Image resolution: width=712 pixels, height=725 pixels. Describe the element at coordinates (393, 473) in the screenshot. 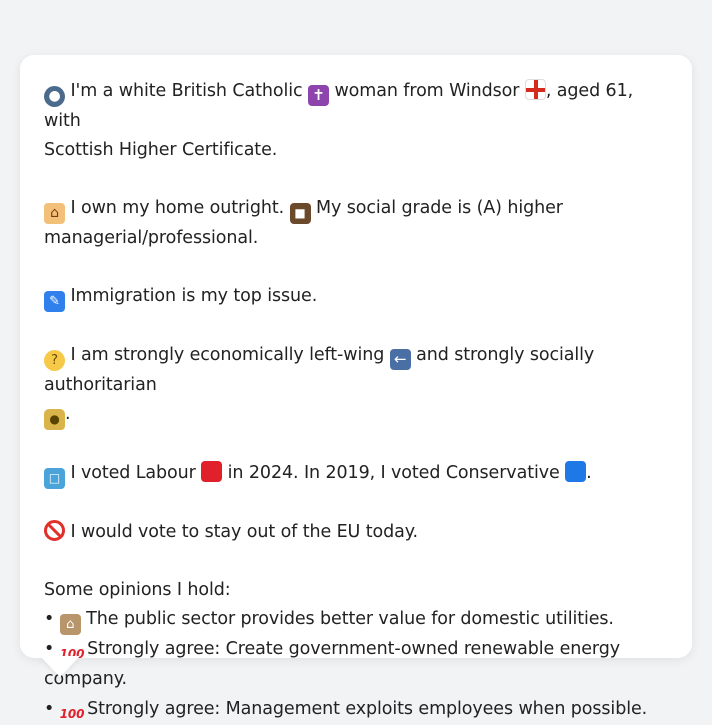

I see `voting-text-b: in 2024. In 2019, I voted Conservative` at that location.